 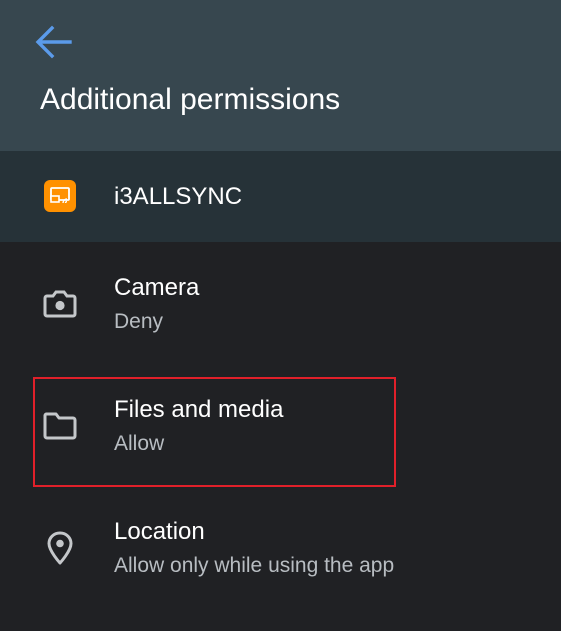 What do you see at coordinates (254, 565) in the screenshot?
I see `permission-status: Allow only while using the app` at bounding box center [254, 565].